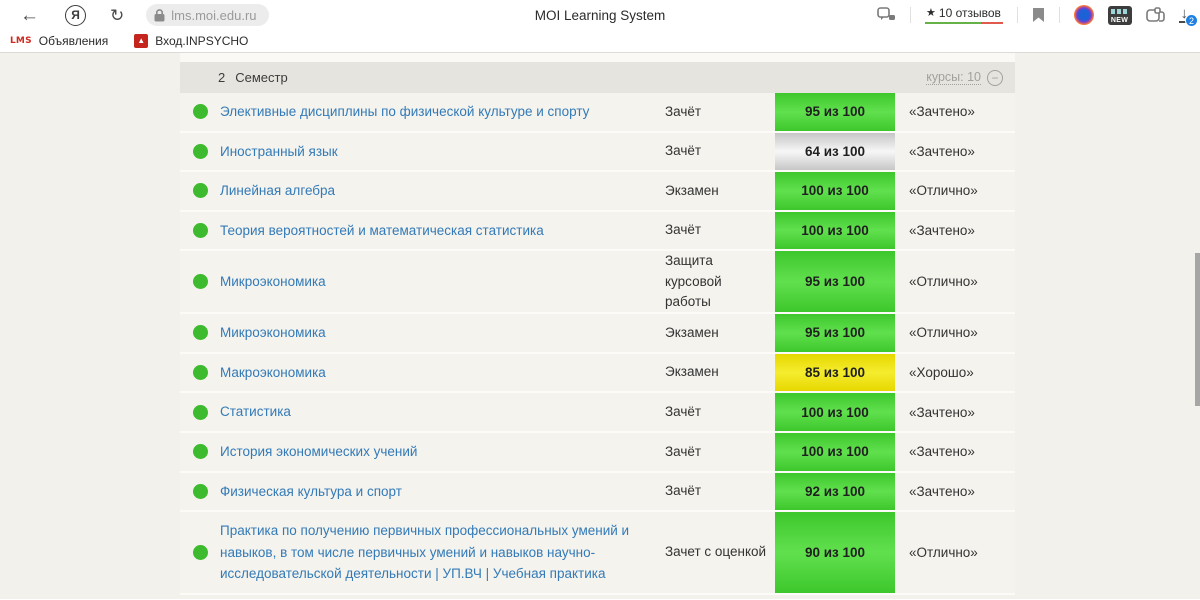  I want to click on score-cell: 90 из 100, so click(835, 552).